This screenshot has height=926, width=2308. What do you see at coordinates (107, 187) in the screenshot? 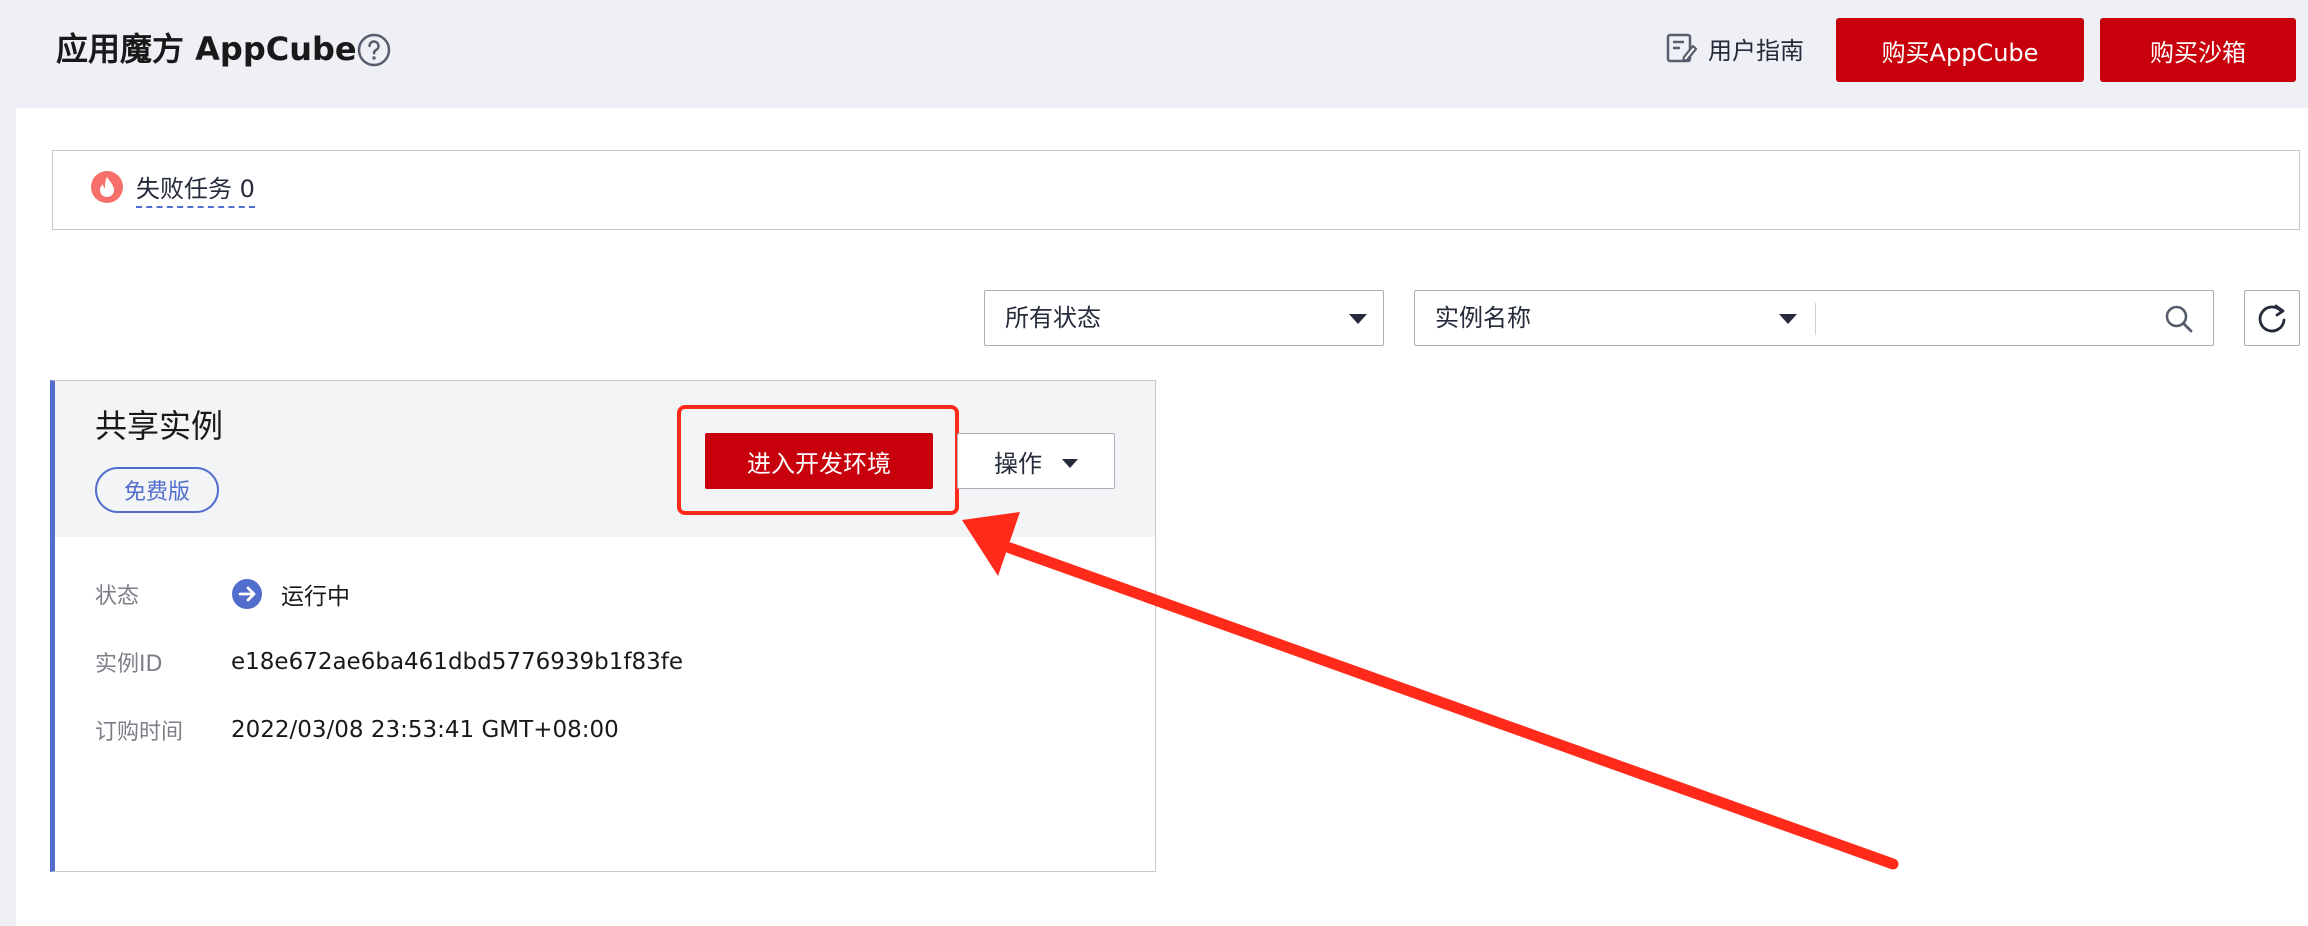
I see `failed-task-icon` at bounding box center [107, 187].